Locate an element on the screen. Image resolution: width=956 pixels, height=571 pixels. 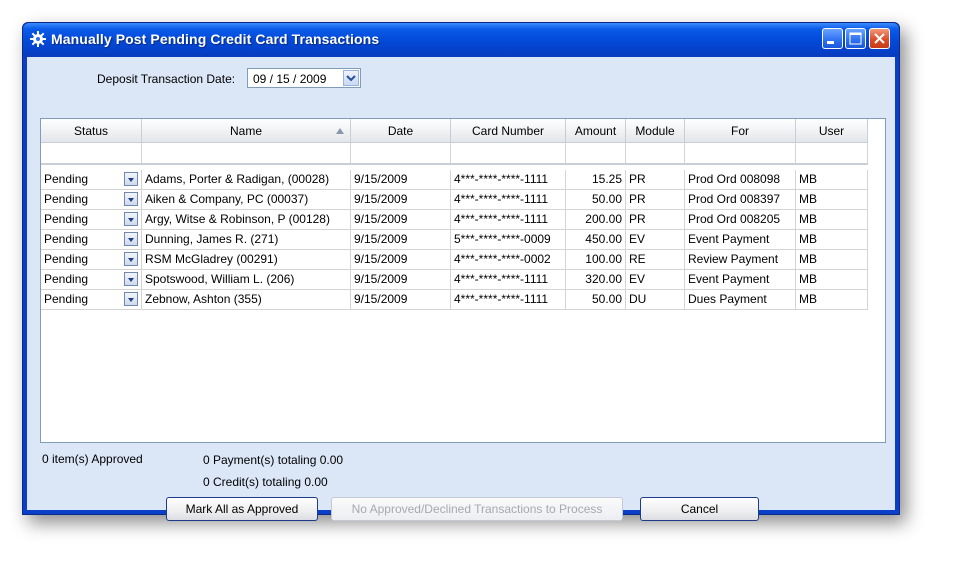
cell-name-text: Adams, Porter & Radigan, (00028) is located at coordinates (237, 179).